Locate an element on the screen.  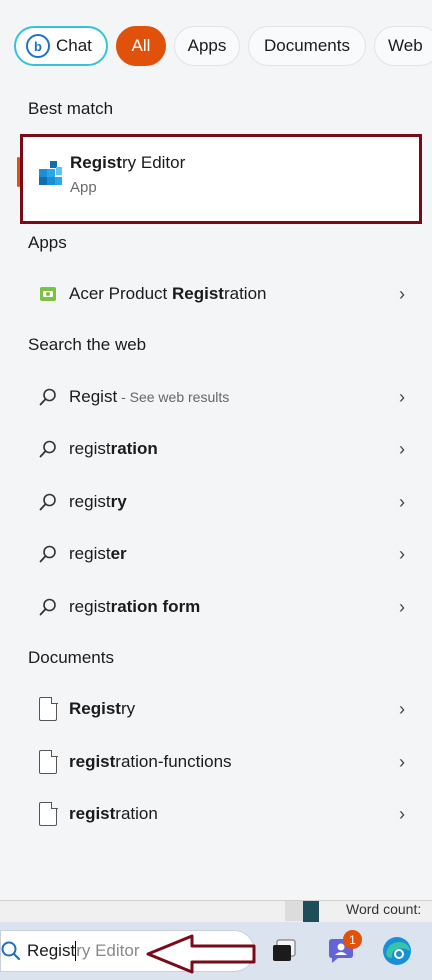
filter-web-label: Web is located at coordinates (405, 45).